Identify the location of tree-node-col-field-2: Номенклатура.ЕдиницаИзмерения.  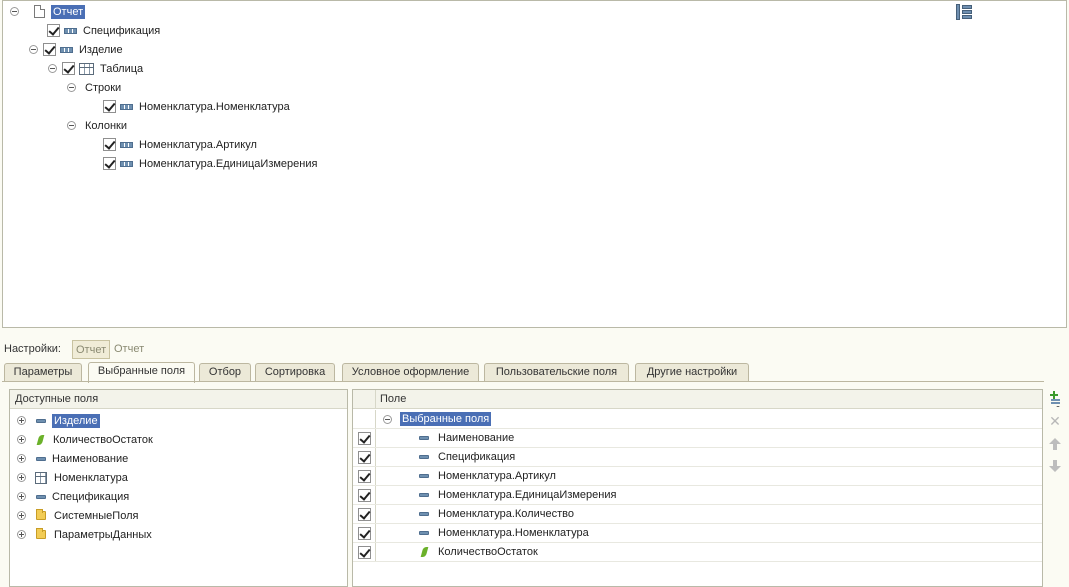
(210, 163).